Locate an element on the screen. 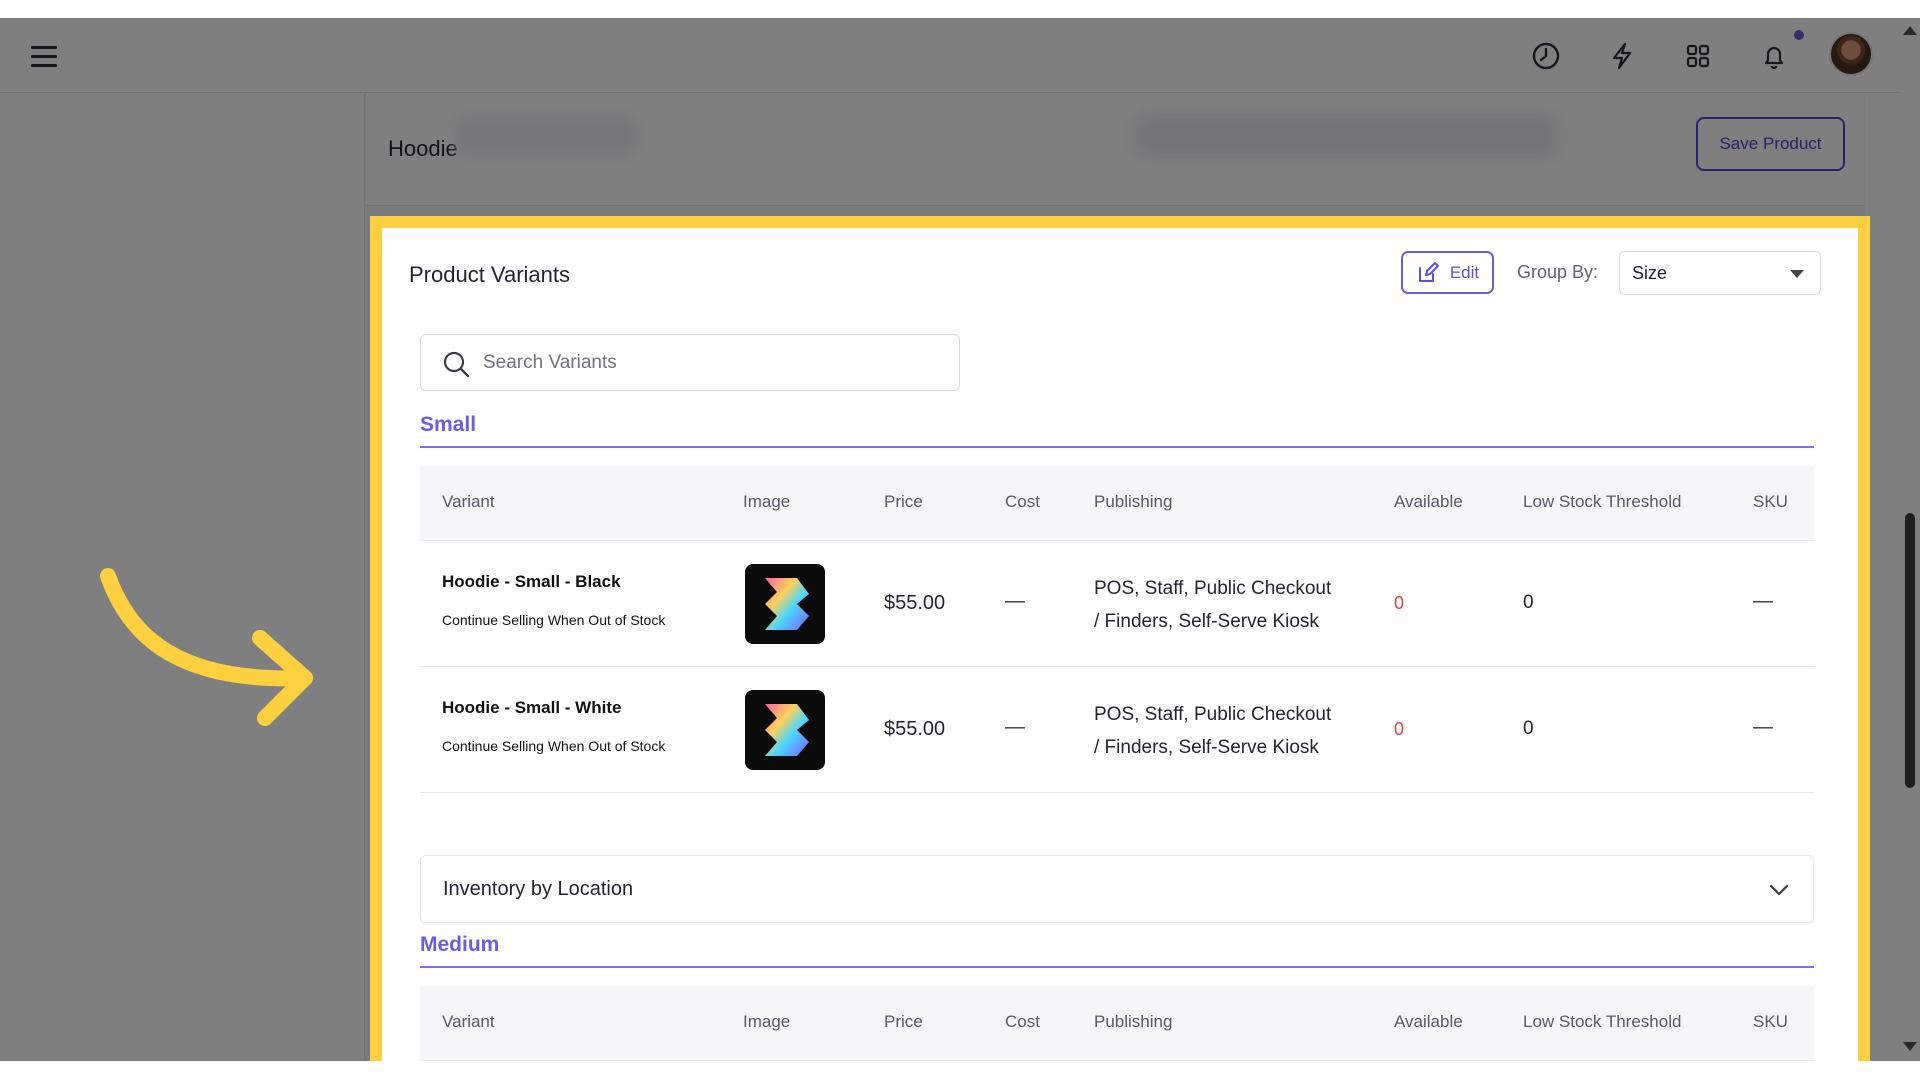 The width and height of the screenshot is (1920, 1080). card-title: Product Variants is located at coordinates (490, 274).